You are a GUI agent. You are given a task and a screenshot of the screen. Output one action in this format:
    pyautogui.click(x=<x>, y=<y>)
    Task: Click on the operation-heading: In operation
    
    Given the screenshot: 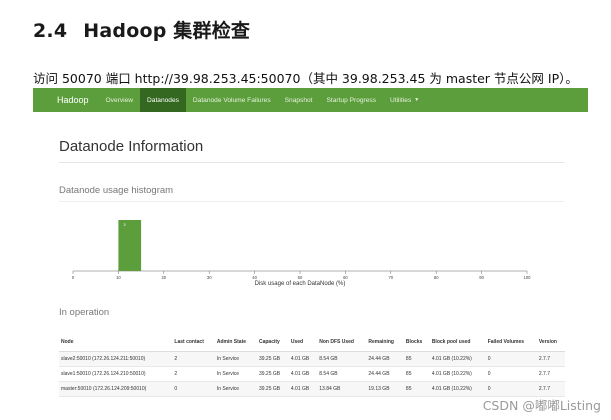 What is the action you would take?
    pyautogui.click(x=84, y=312)
    